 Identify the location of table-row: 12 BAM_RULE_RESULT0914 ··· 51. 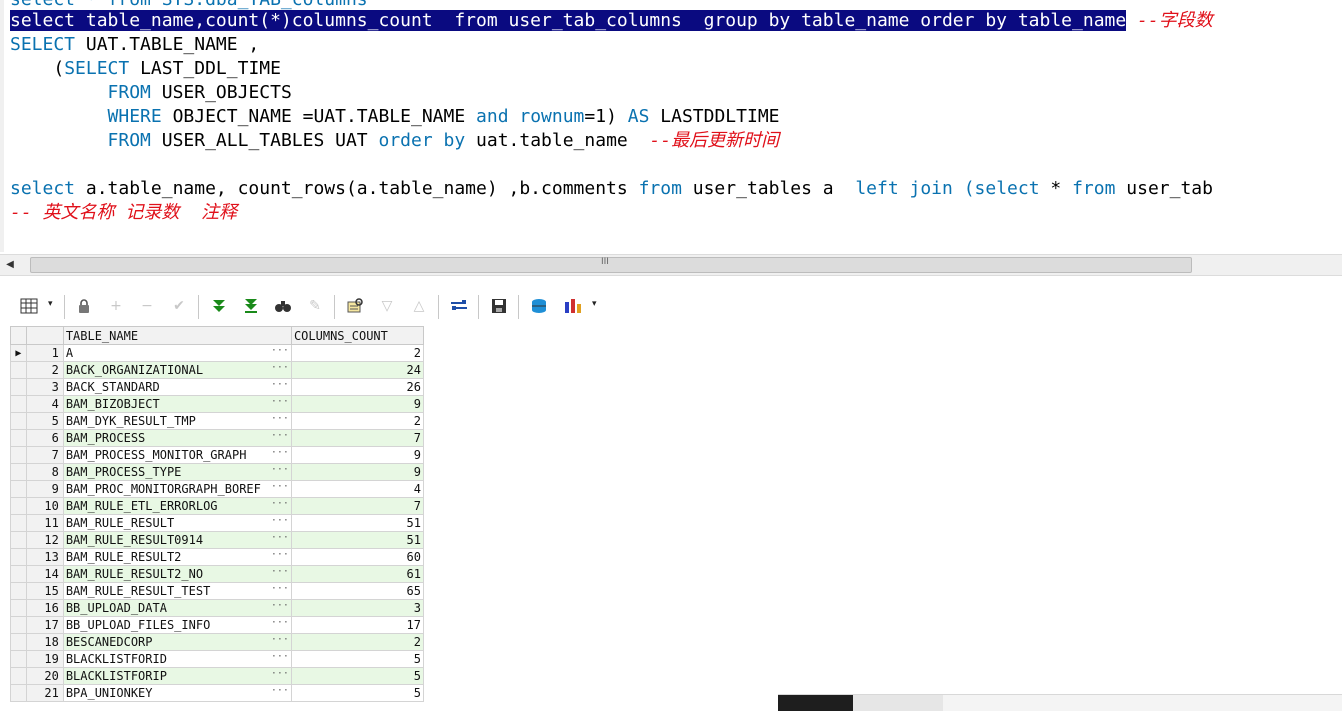
(217, 540).